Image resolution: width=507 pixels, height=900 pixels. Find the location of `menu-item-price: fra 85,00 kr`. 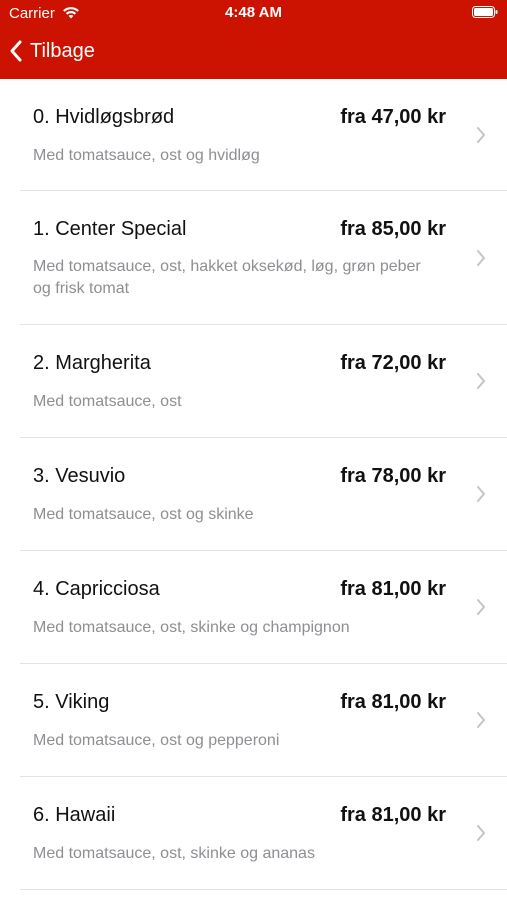

menu-item-price: fra 85,00 kr is located at coordinates (393, 229).